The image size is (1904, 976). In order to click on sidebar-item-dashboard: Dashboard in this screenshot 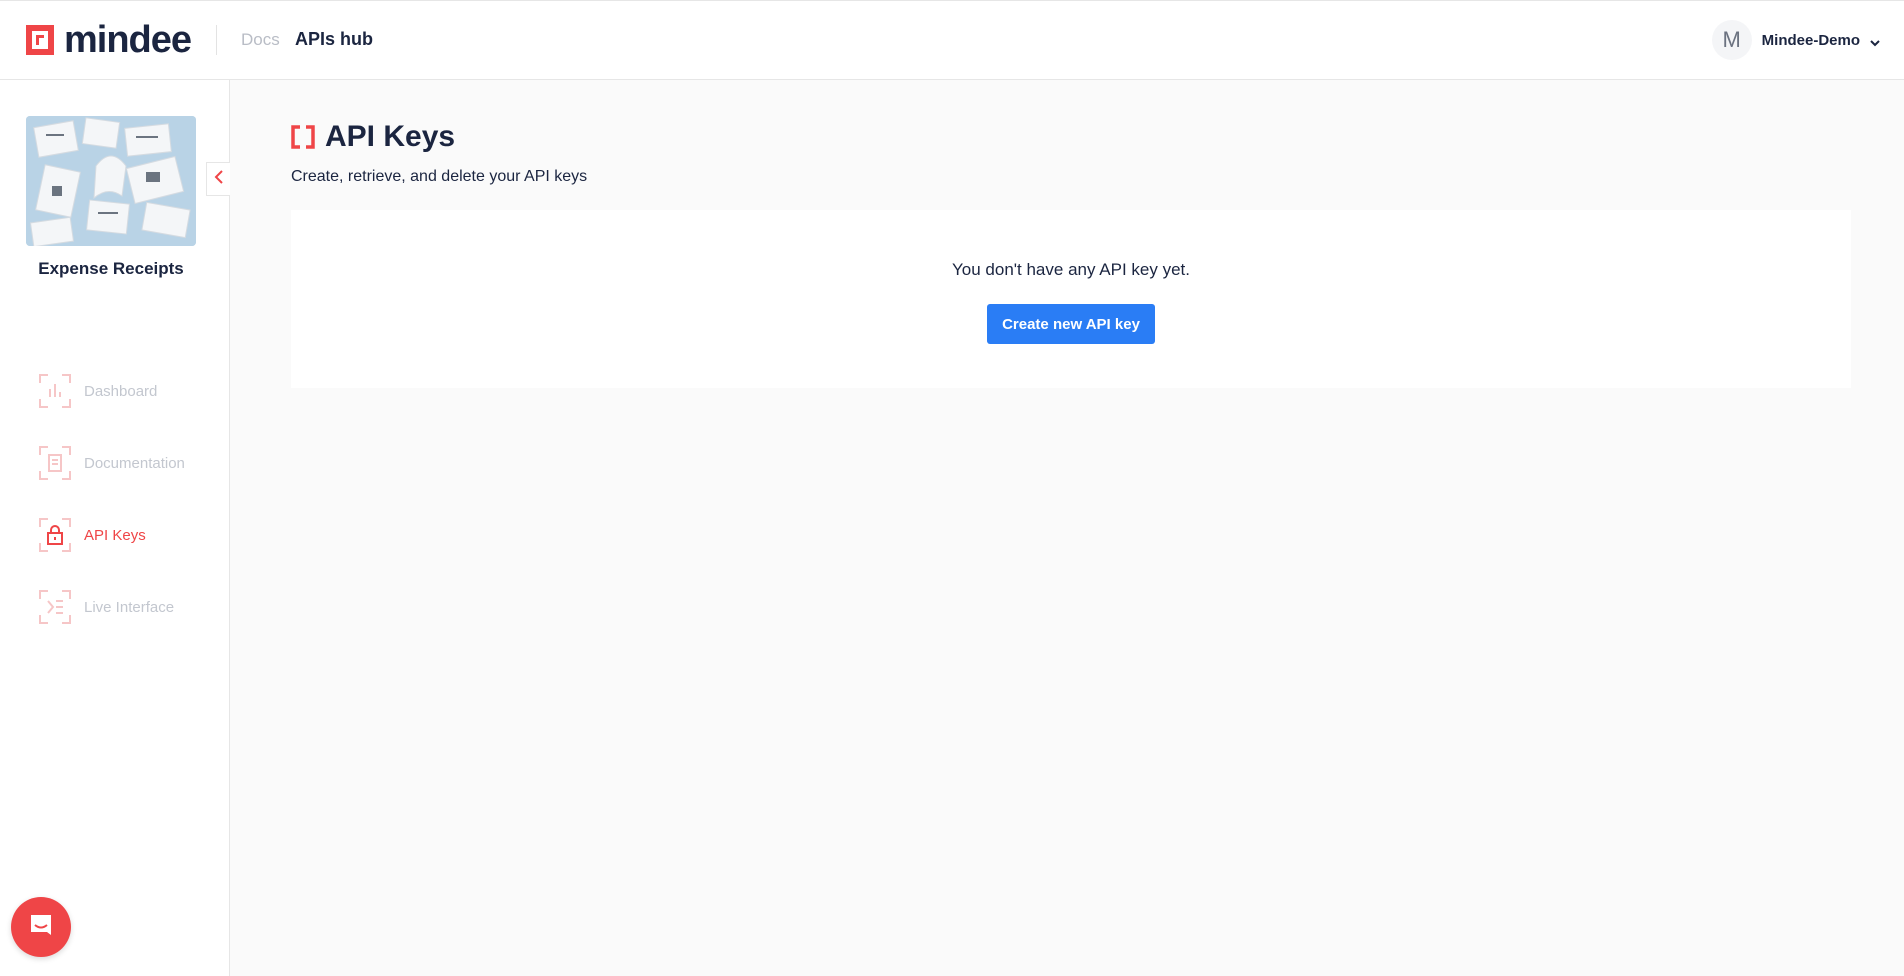, I will do `click(97, 391)`.